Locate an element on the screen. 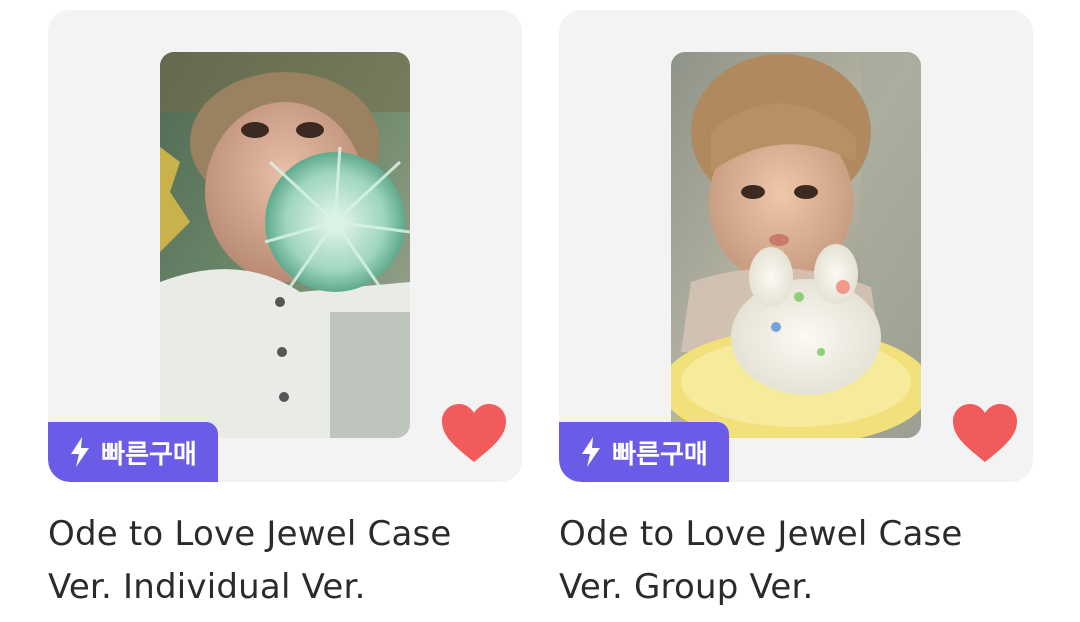 The image size is (1080, 622). product-title-line: Ver. Individual Ver. is located at coordinates (207, 587).